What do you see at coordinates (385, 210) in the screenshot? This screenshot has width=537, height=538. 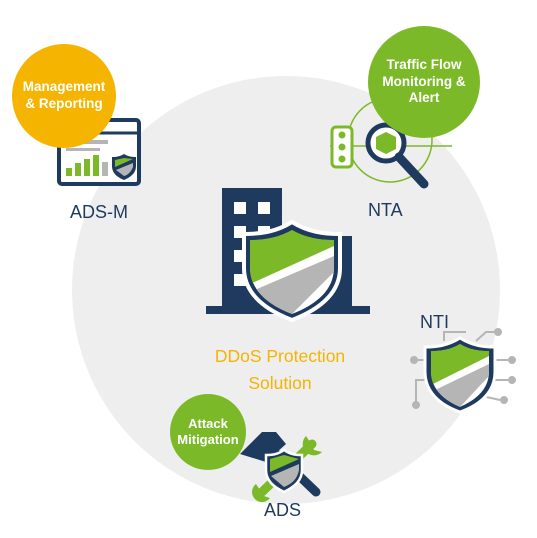 I see `nta-label: NTA` at bounding box center [385, 210].